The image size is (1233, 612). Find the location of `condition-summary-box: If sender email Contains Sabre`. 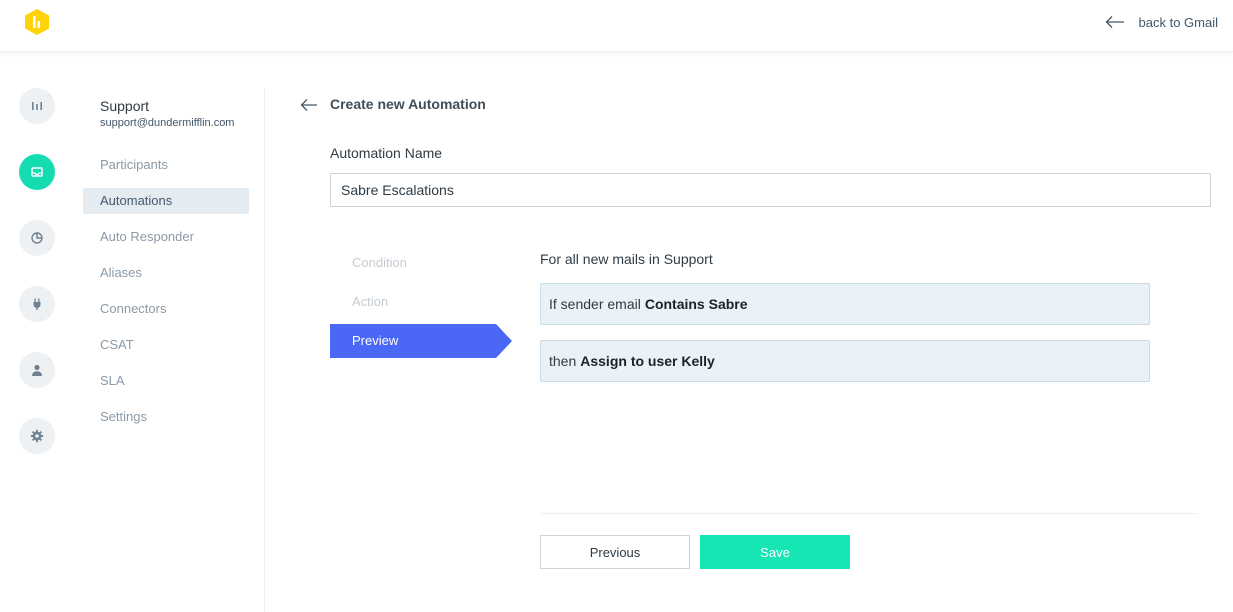

condition-summary-box: If sender email Contains Sabre is located at coordinates (845, 304).